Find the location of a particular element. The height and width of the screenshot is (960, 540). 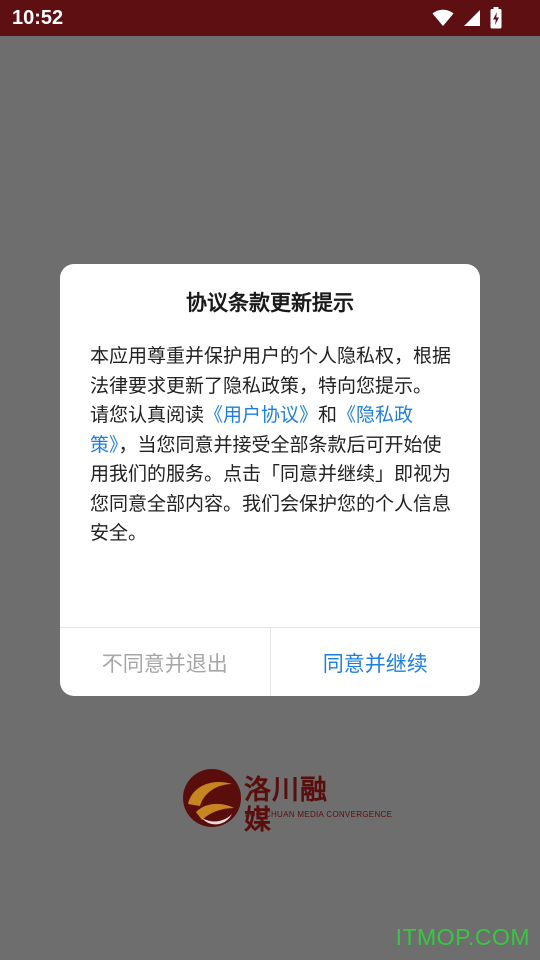

disagree-exit-button: 不同意并退出 is located at coordinates (165, 662).